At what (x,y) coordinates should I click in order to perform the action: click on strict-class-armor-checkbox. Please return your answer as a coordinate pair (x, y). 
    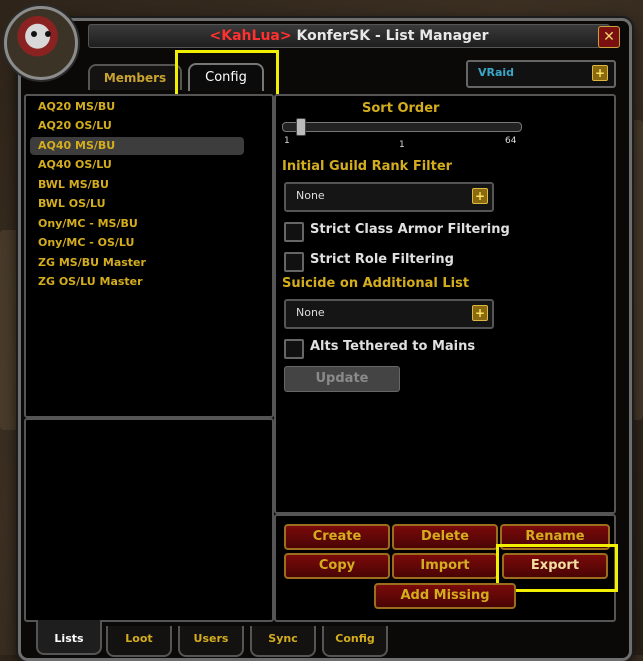
    Looking at the image, I should click on (294, 232).